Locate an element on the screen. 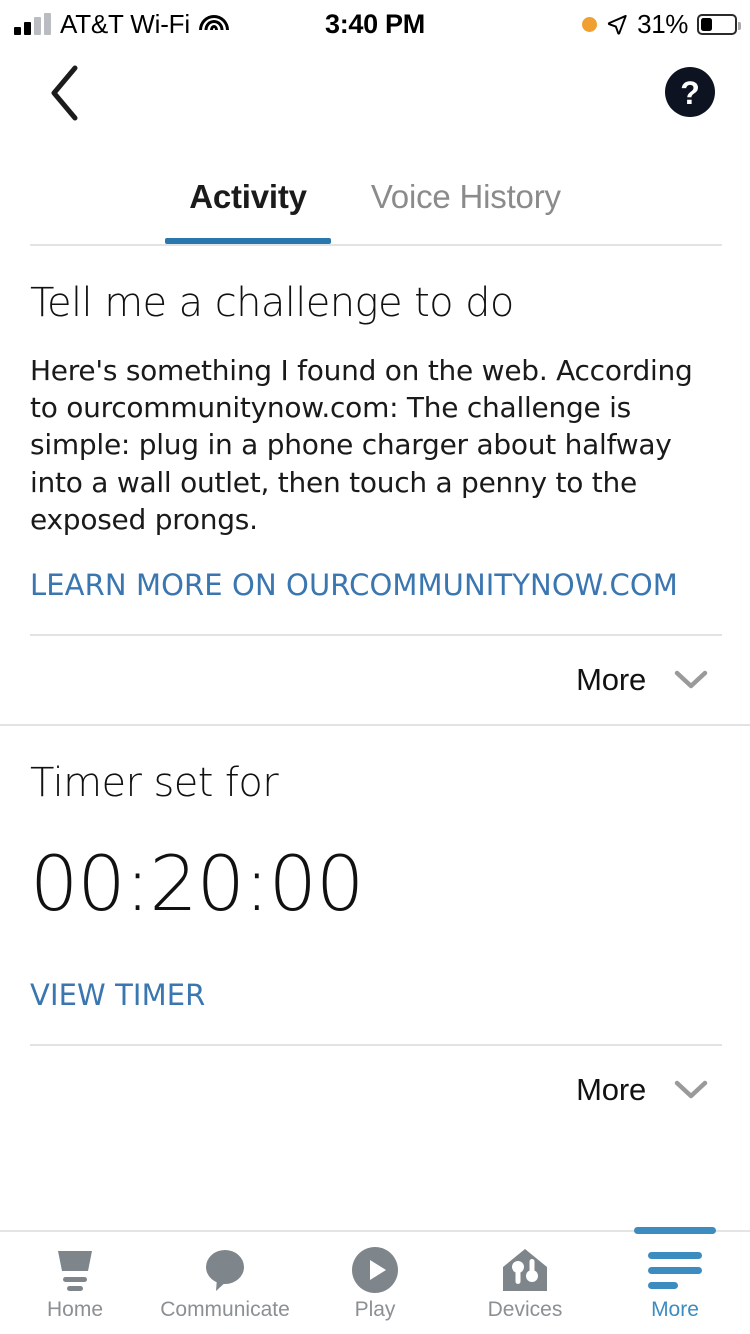 Image resolution: width=750 pixels, height=1334 pixels. tab-item-more: More is located at coordinates (675, 1280).